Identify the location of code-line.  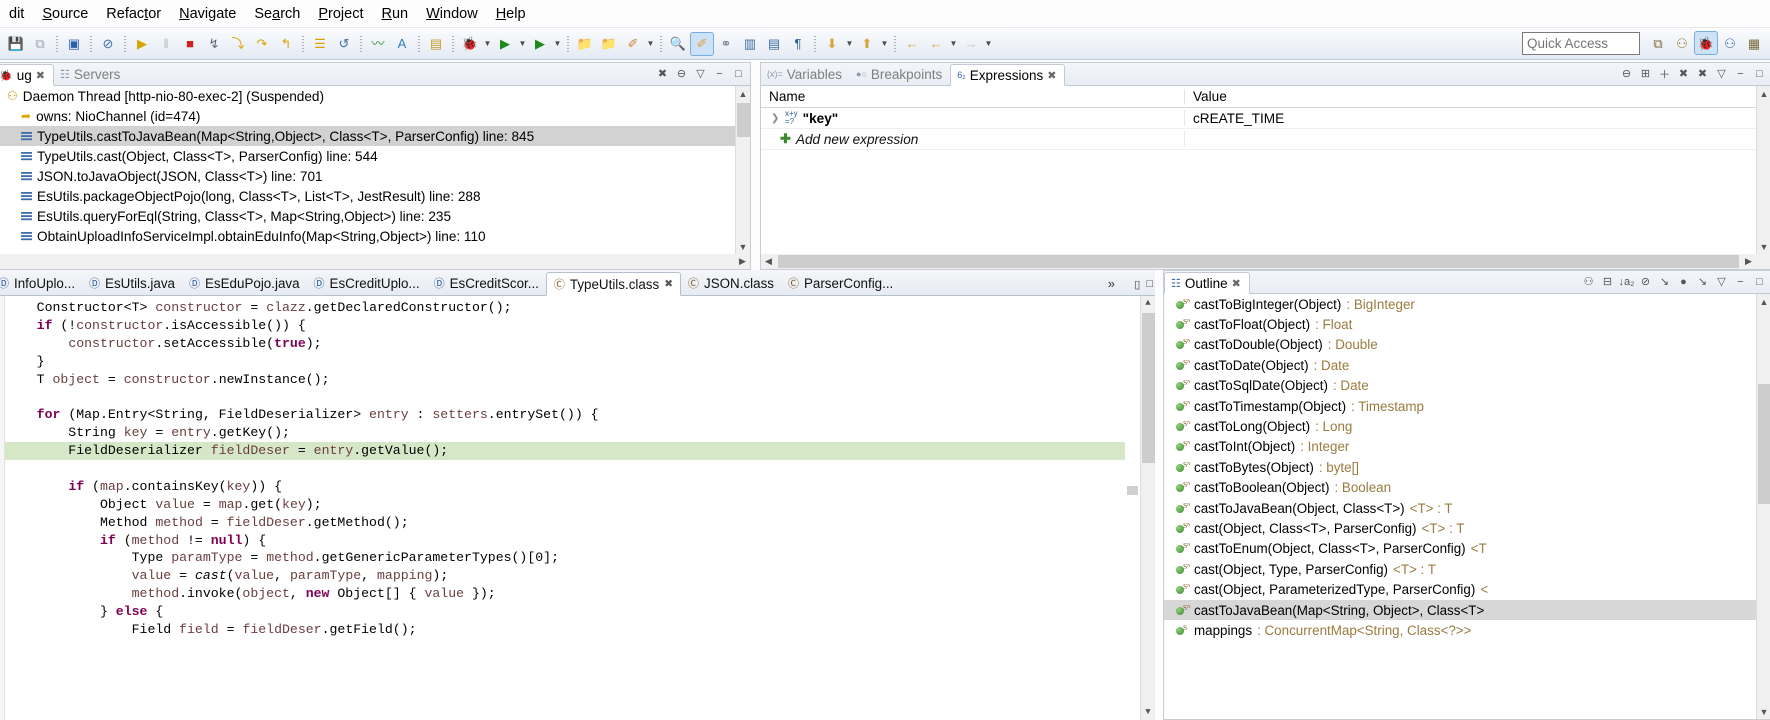
(565, 397).